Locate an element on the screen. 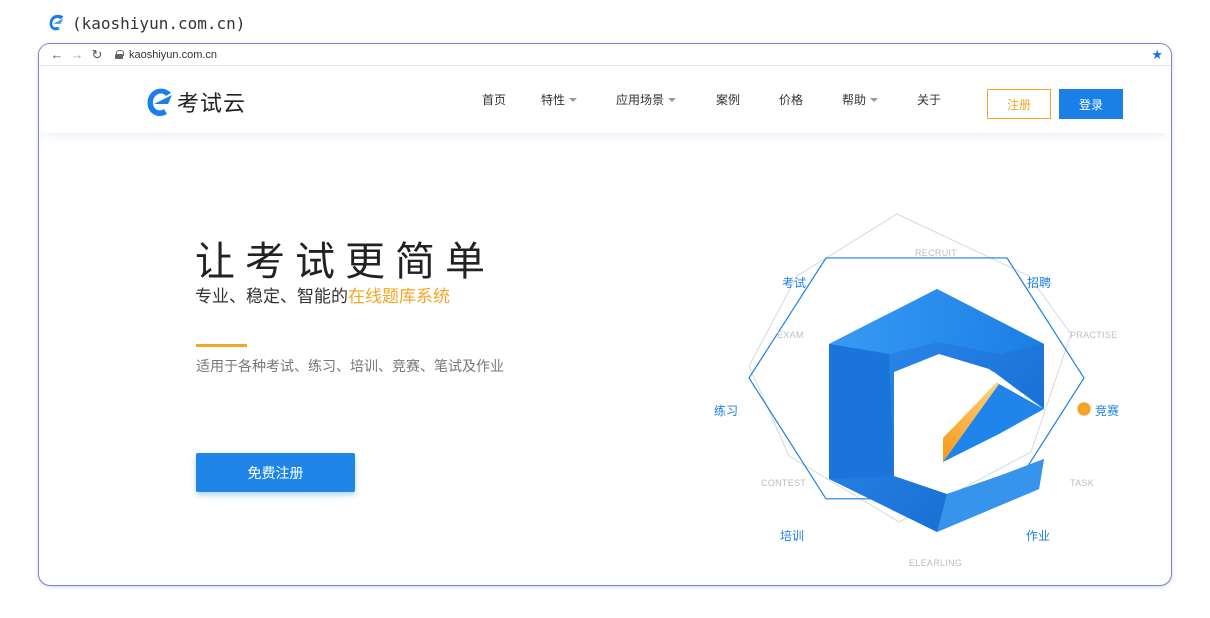  back-arrow-icon: ← is located at coordinates (57, 55).